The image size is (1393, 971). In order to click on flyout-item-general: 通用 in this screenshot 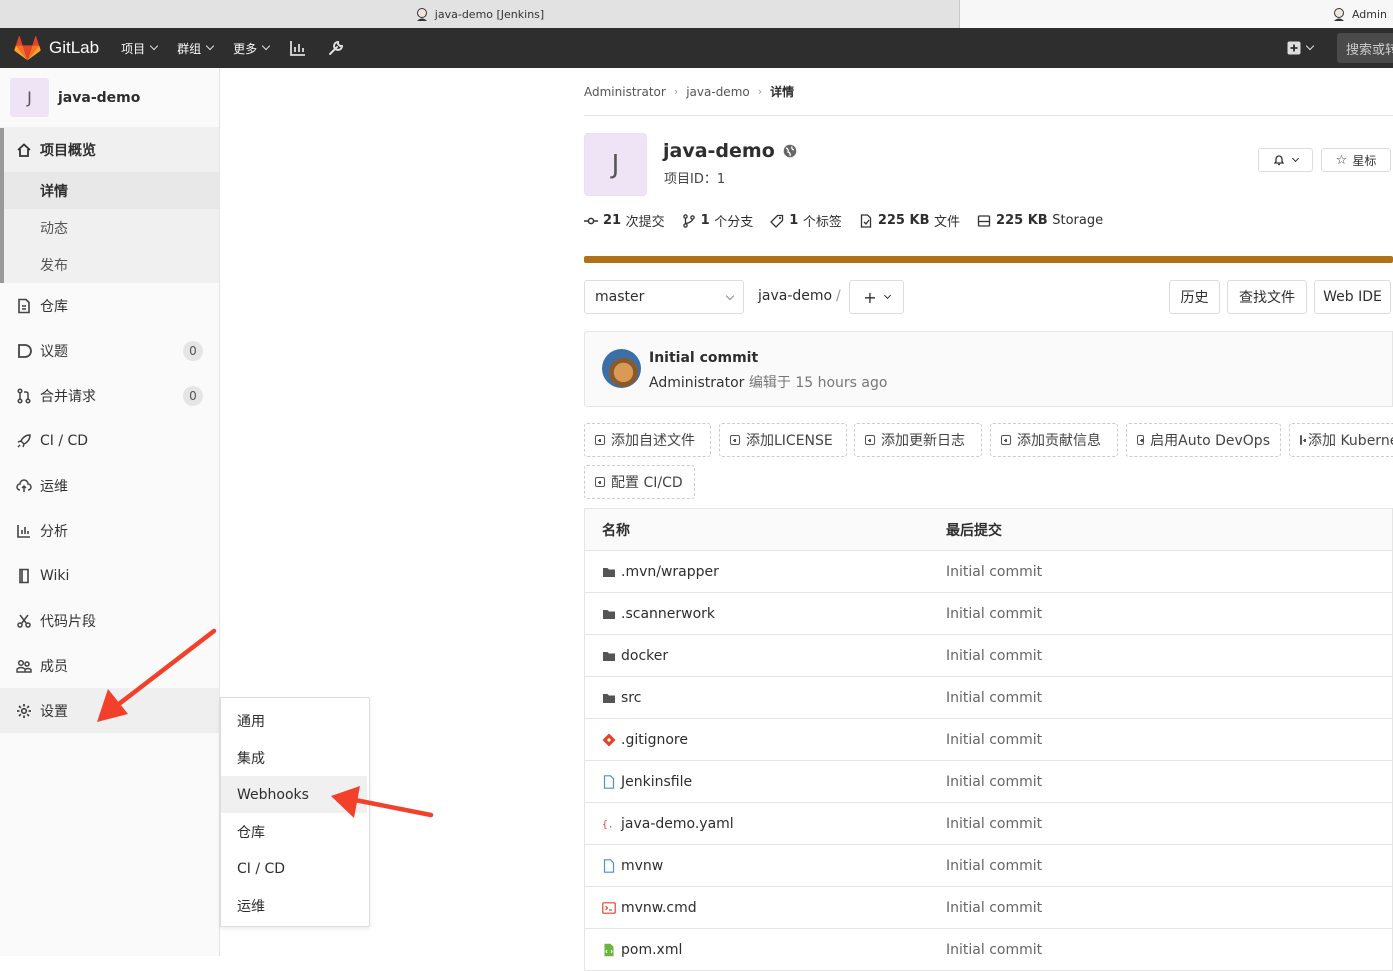, I will do `click(295, 720)`.